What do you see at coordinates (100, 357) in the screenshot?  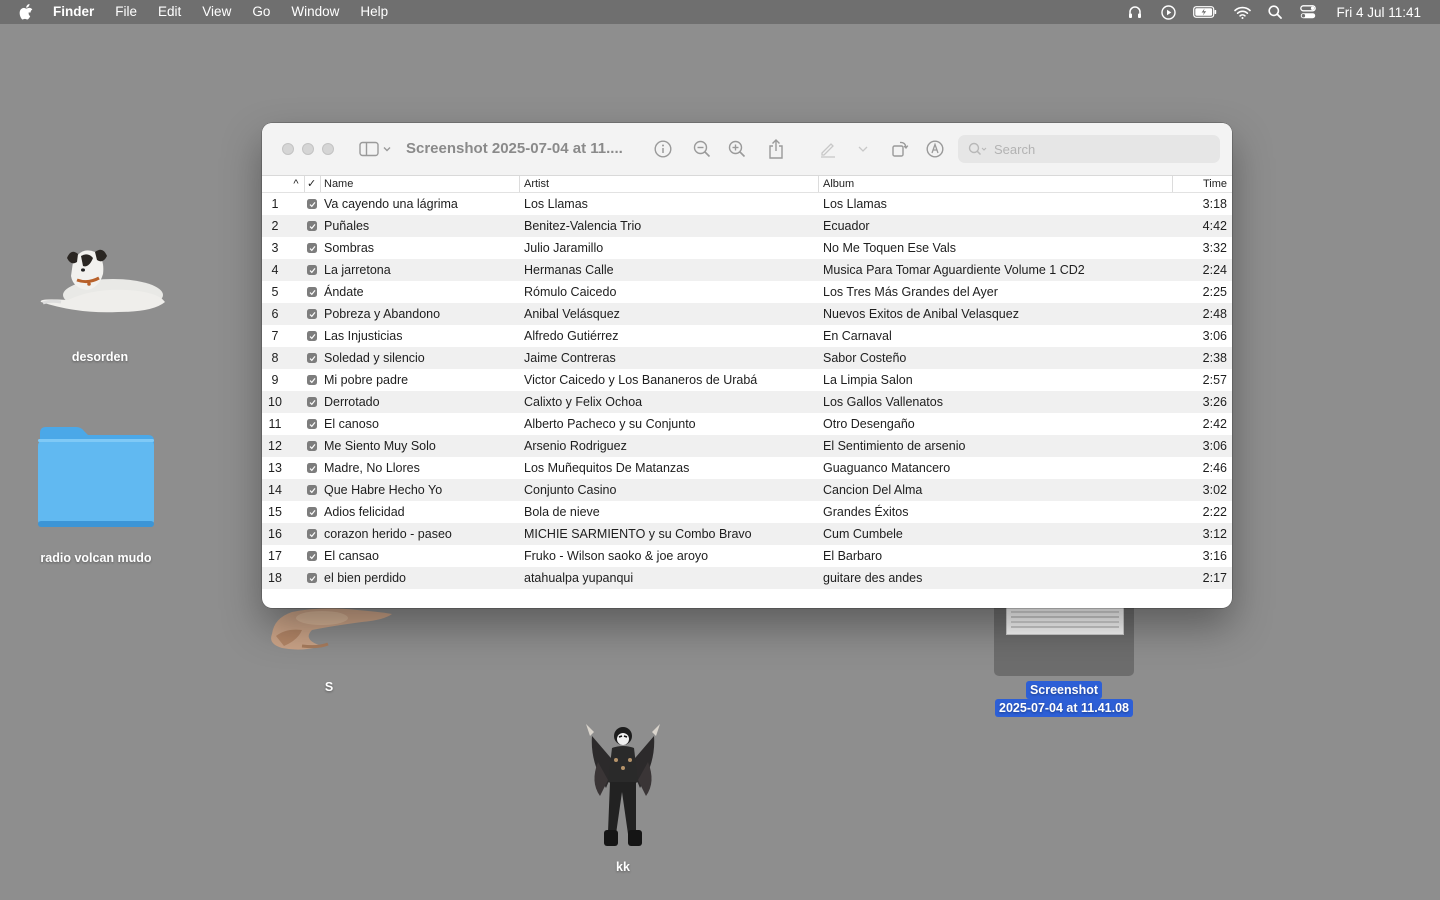 I see `desktop-item-label: desorden` at bounding box center [100, 357].